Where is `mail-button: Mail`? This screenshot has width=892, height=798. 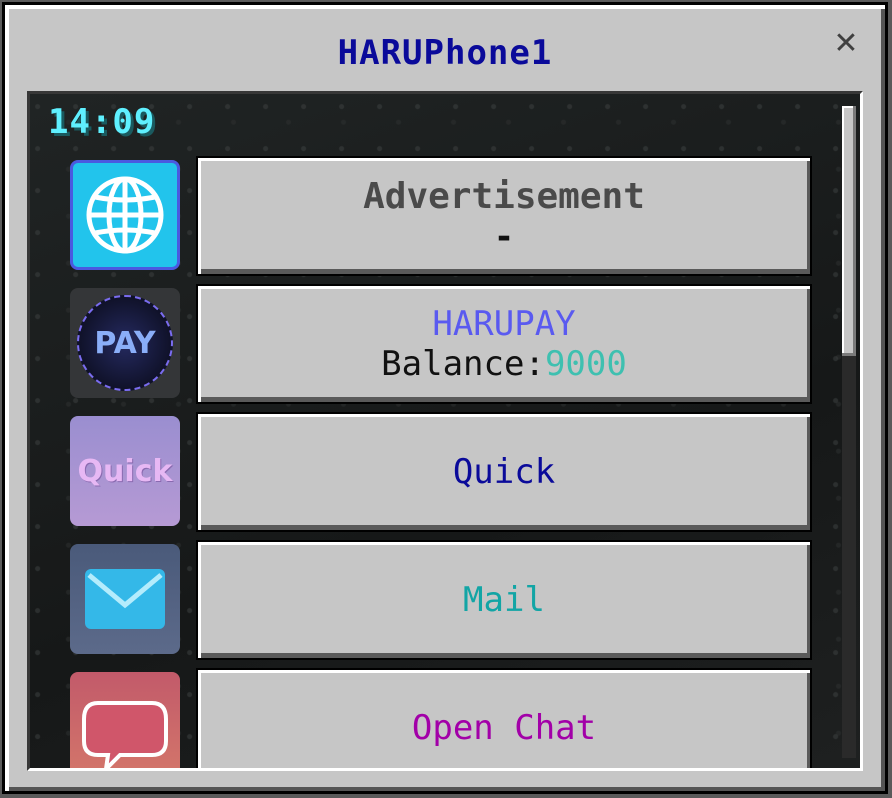
mail-button: Mail is located at coordinates (504, 600).